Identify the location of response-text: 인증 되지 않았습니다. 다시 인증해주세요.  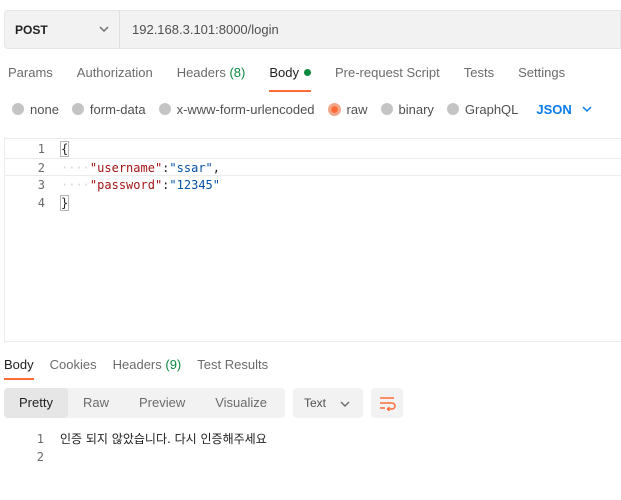
(163, 439).